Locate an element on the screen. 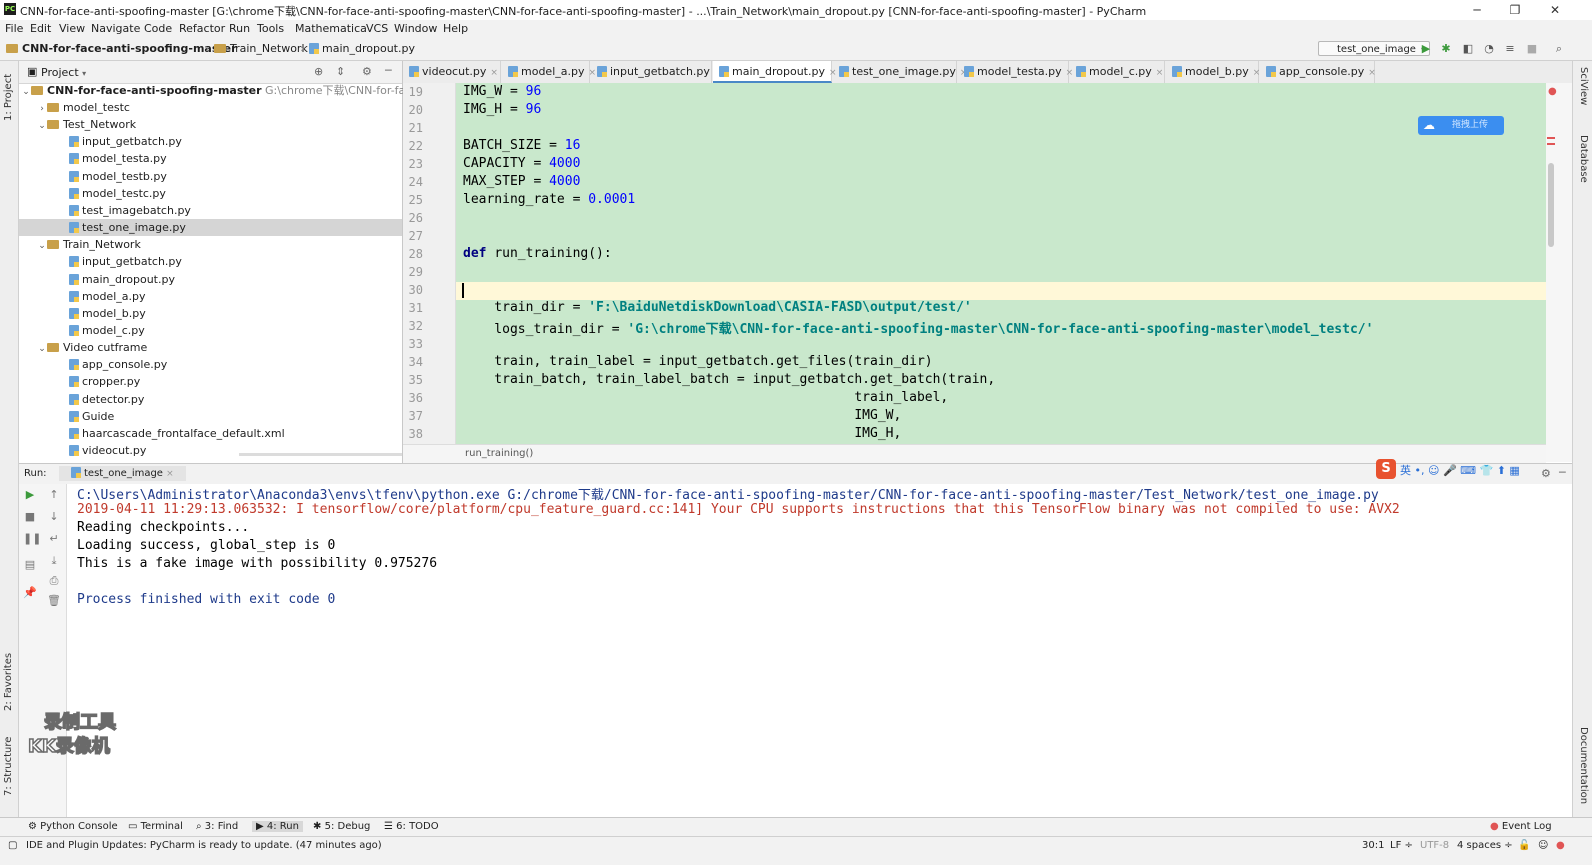 This screenshot has height=865, width=1592. profile-icon: ◔ is located at coordinates (1489, 49).